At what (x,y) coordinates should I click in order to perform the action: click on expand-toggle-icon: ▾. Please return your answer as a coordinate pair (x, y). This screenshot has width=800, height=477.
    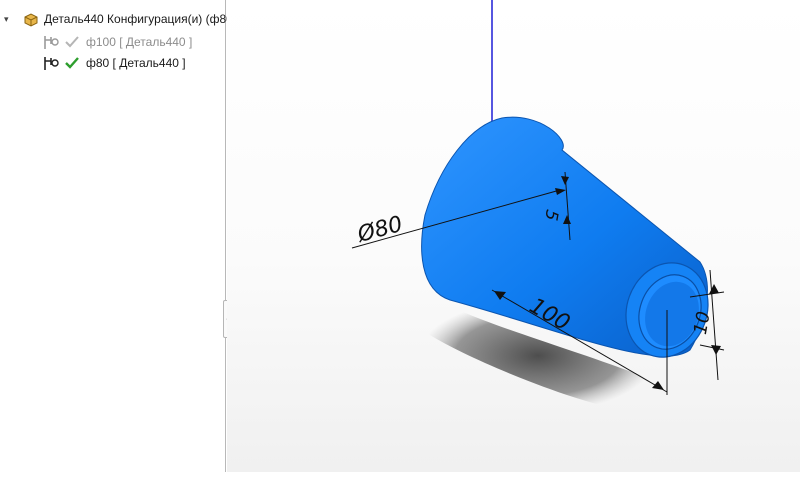
    Looking at the image, I should click on (10, 19).